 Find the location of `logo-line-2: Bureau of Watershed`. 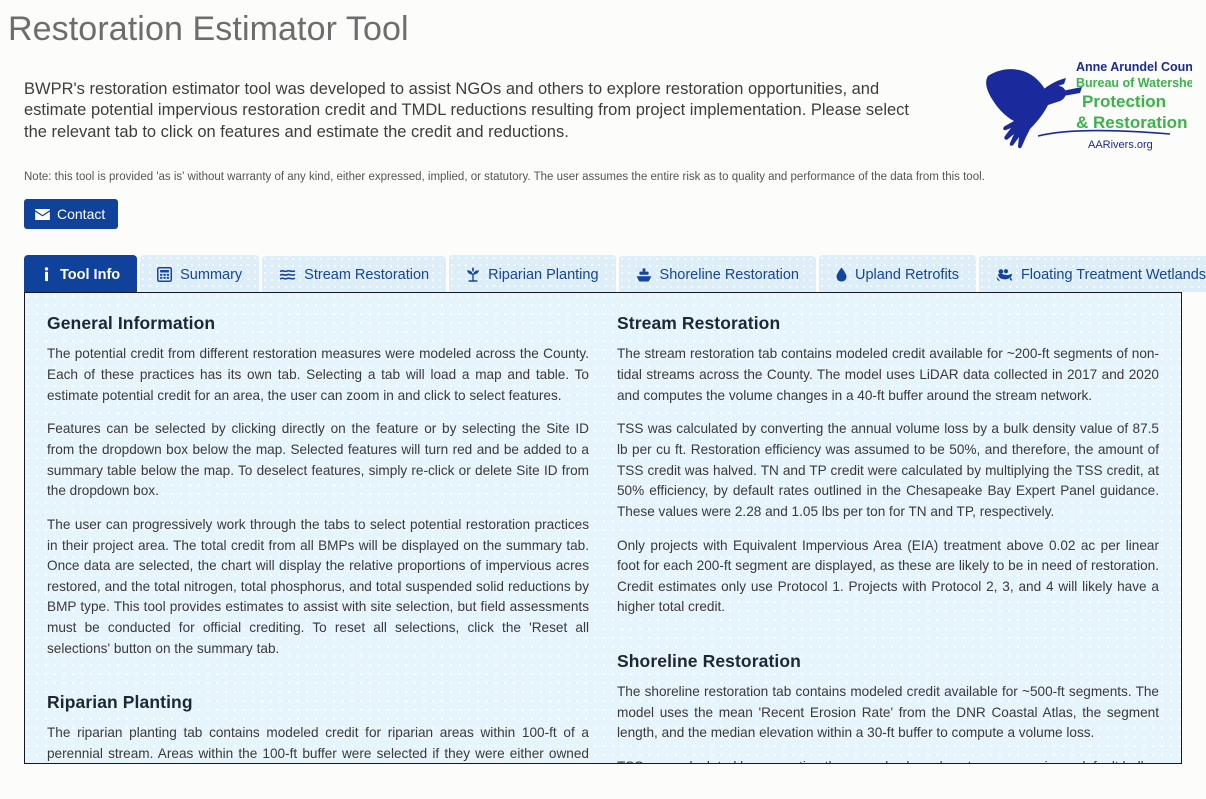

logo-line-2: Bureau of Watershed is located at coordinates (1134, 83).